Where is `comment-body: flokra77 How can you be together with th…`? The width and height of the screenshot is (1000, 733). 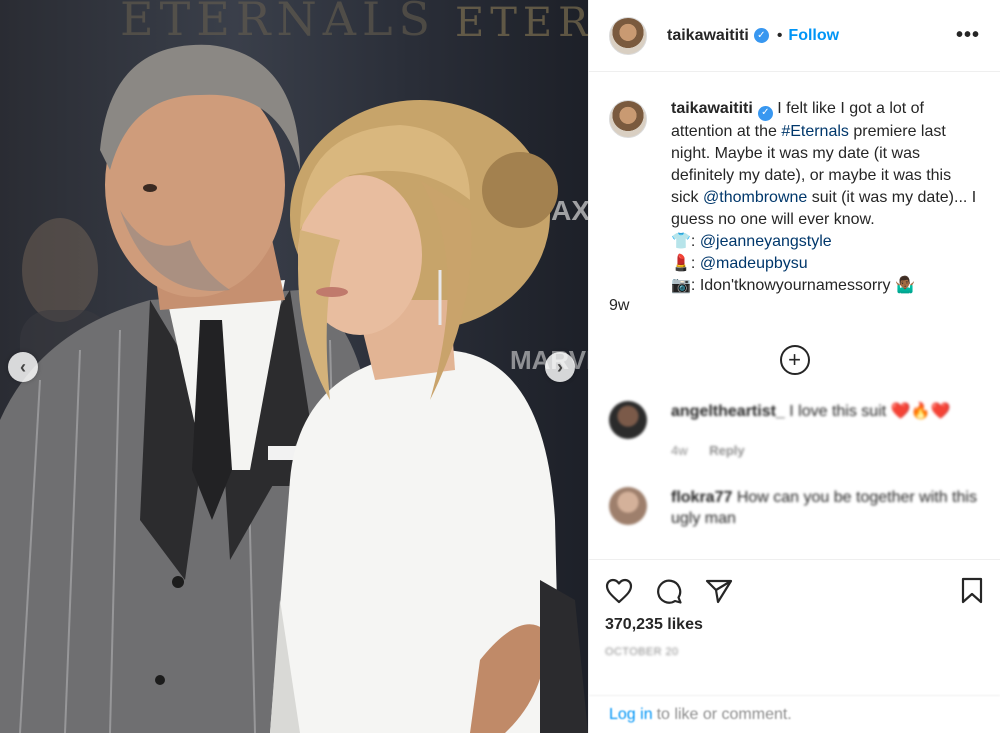 comment-body: flokra77 How can you be together with th… is located at coordinates (825, 508).